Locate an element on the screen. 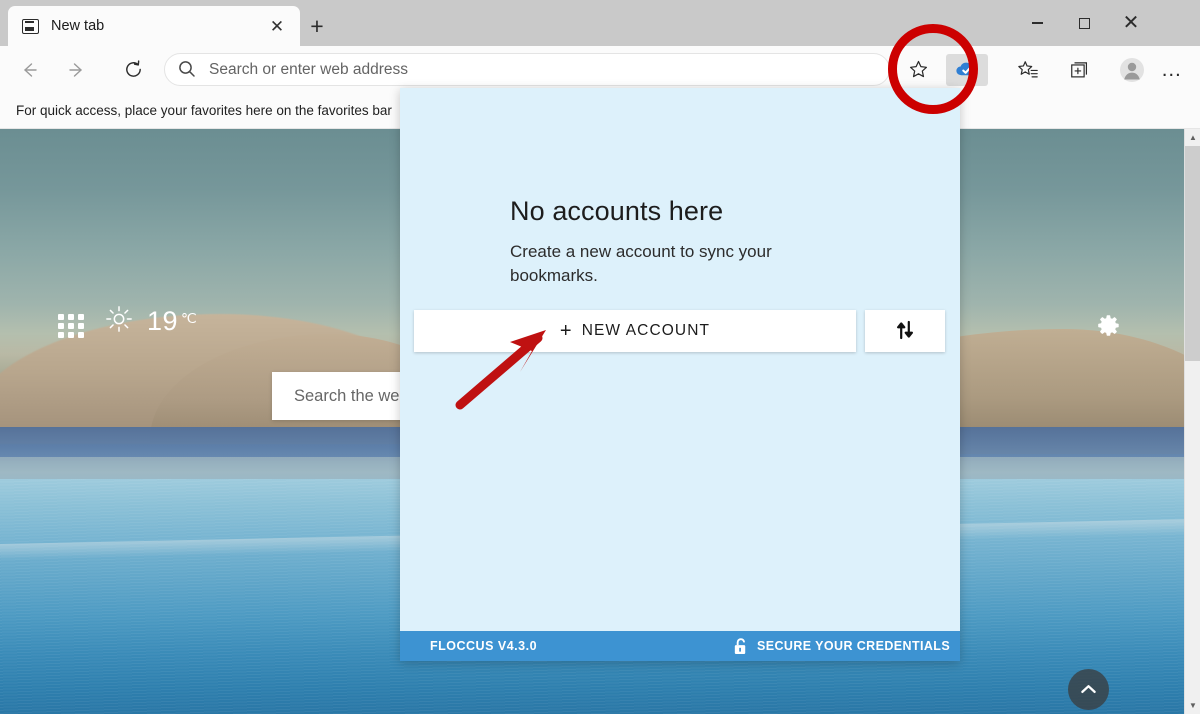 Image resolution: width=1200 pixels, height=714 pixels. maximize-button is located at coordinates (1084, 23).